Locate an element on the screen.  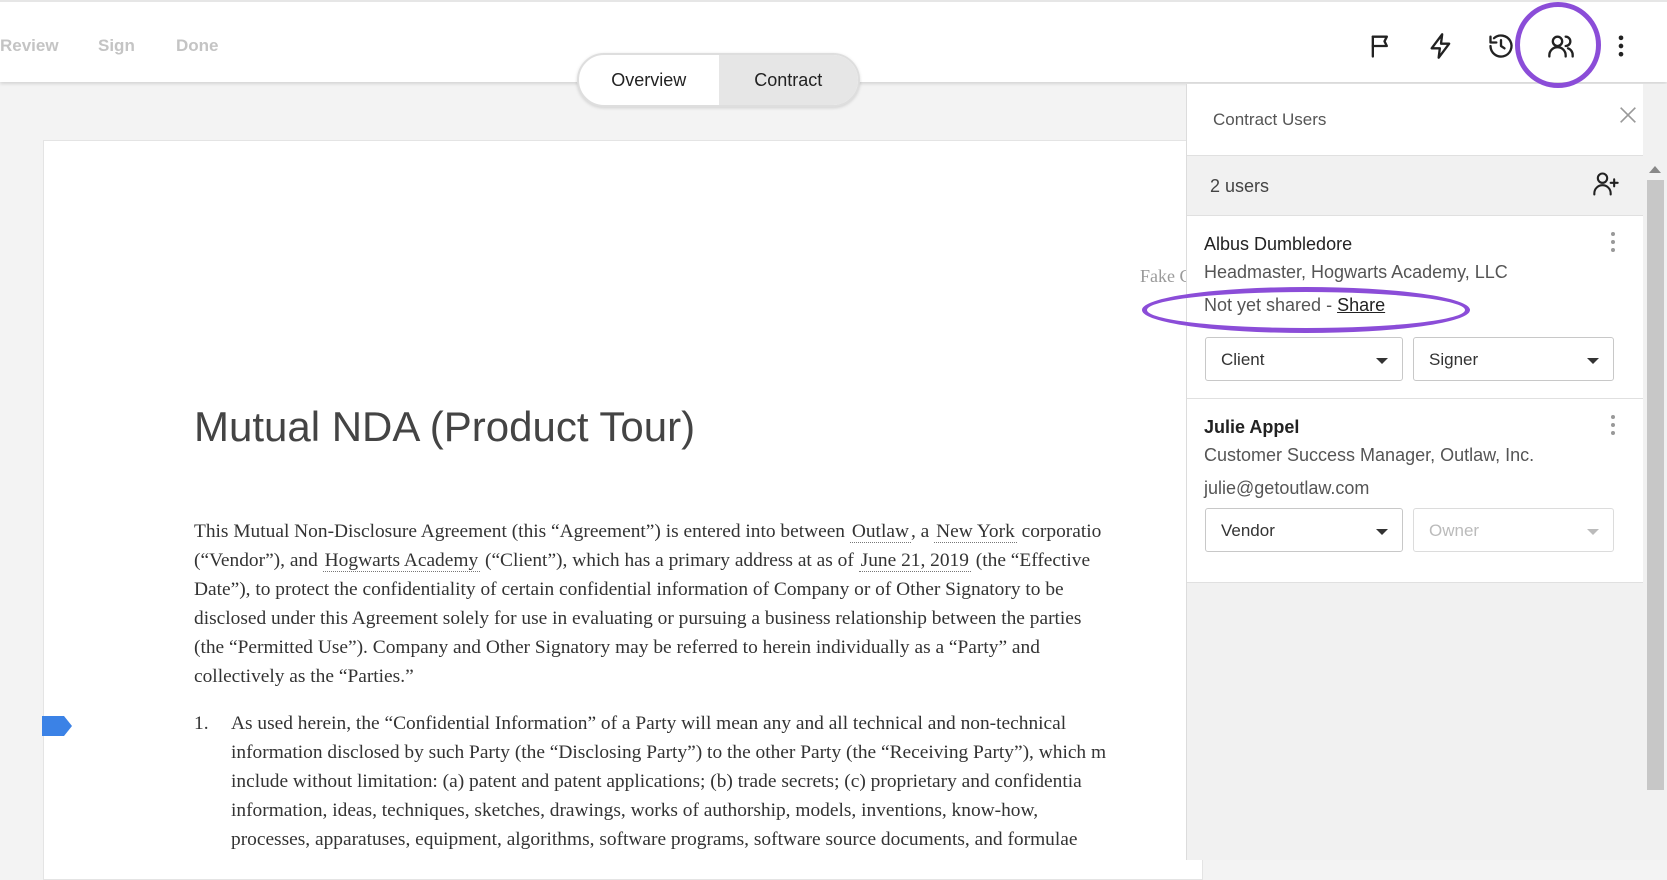
vendor-state-field: New York is located at coordinates (975, 532).